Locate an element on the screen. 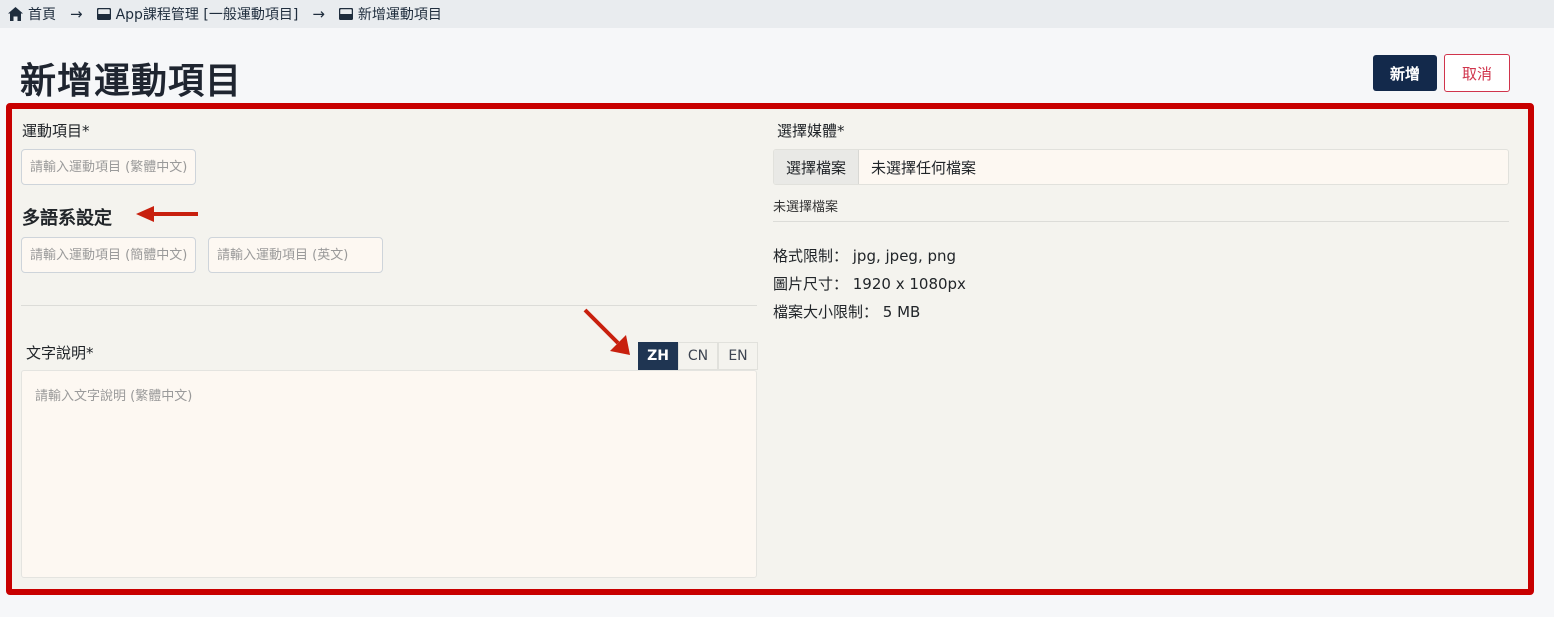 The height and width of the screenshot is (617, 1554). tab-lang-cn: CN is located at coordinates (698, 356).